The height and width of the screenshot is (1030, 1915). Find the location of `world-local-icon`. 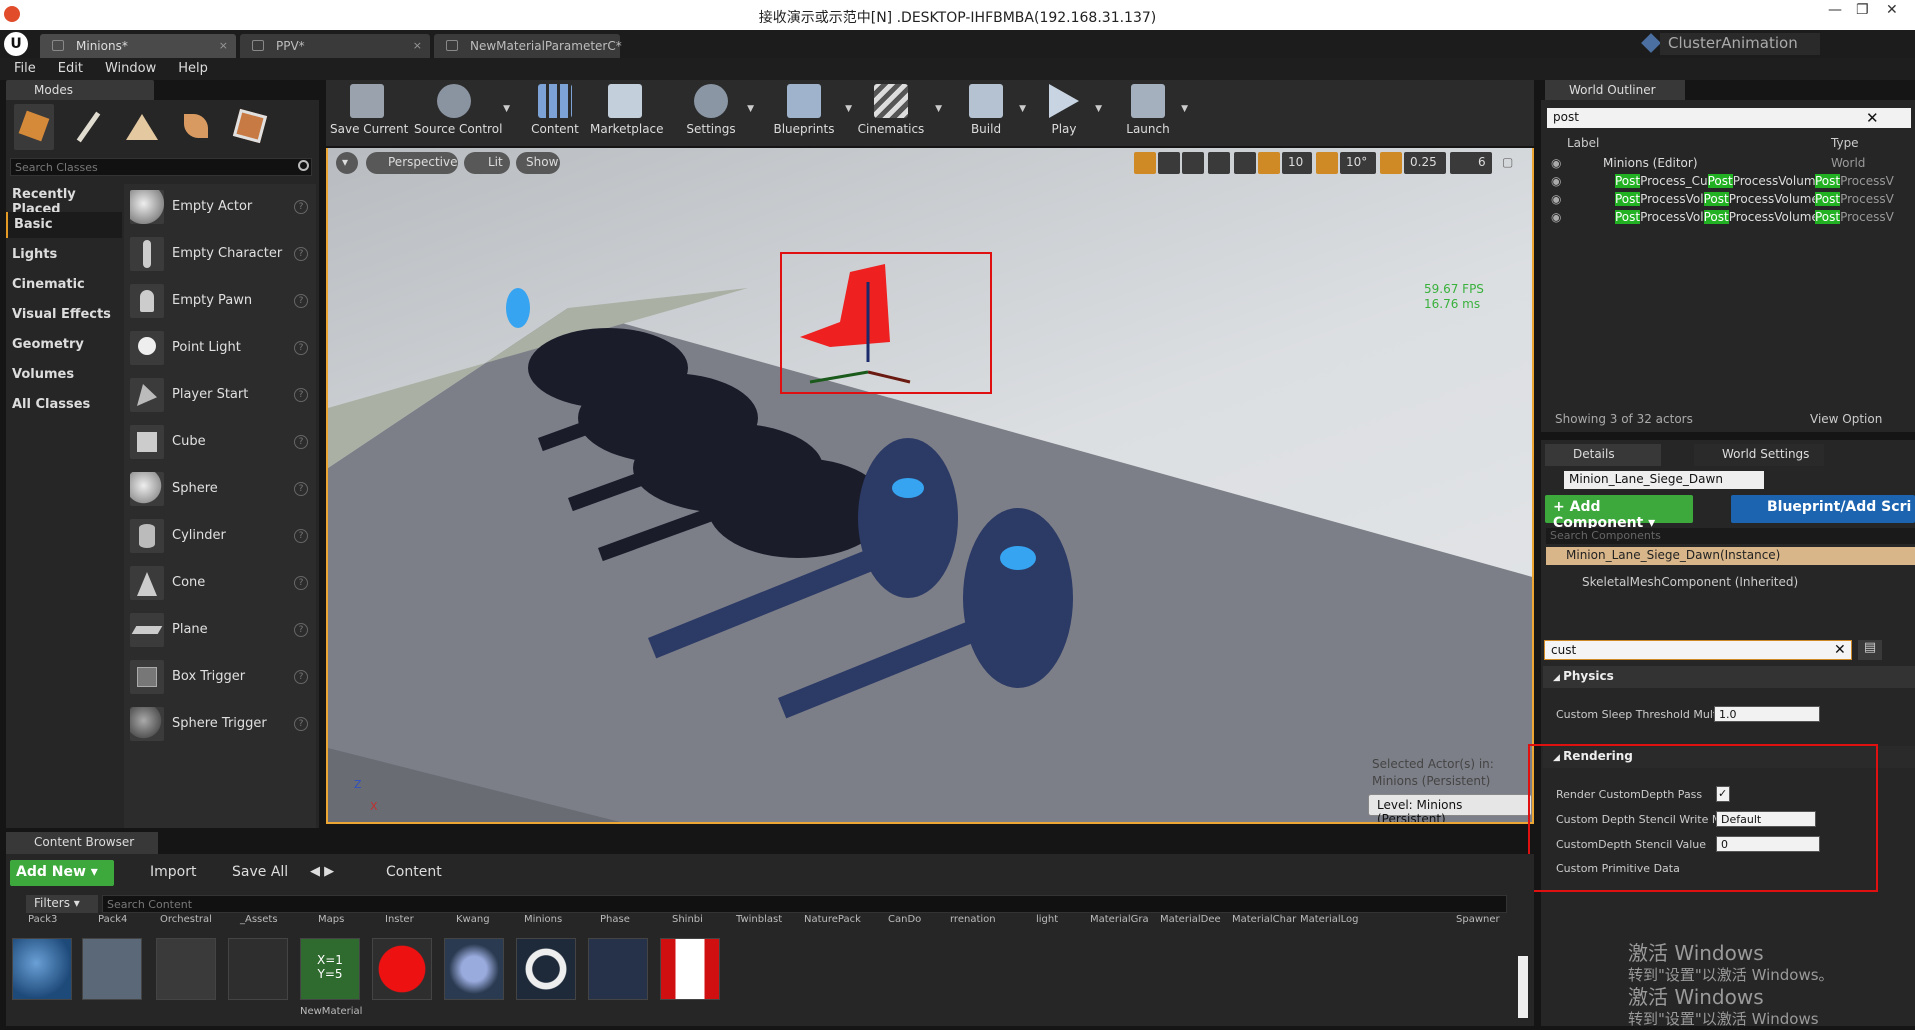

world-local-icon is located at coordinates (1219, 163).